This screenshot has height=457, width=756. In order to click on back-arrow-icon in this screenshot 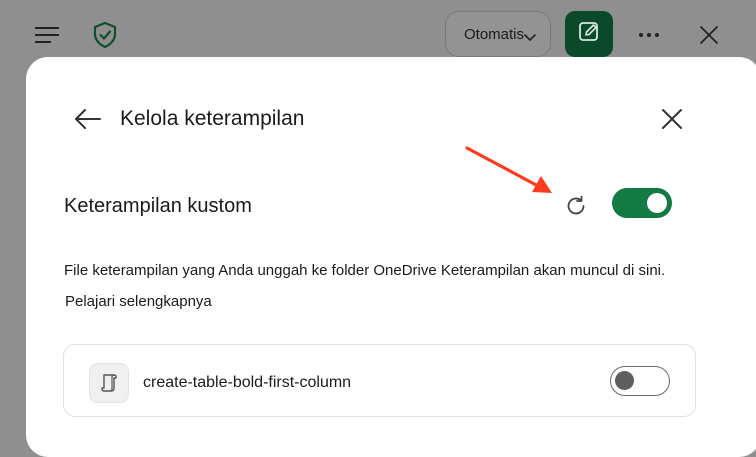, I will do `click(88, 119)`.